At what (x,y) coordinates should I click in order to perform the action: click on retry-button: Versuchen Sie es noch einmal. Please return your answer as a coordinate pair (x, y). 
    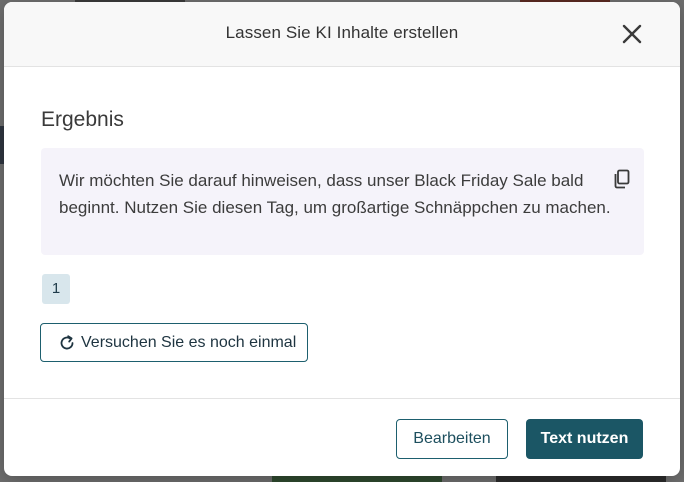
    Looking at the image, I should click on (174, 342).